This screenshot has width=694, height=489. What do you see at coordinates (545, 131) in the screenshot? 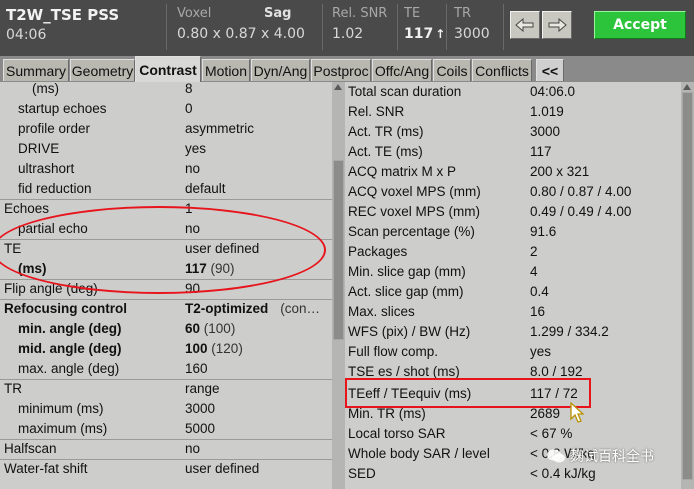
I see `info-value: 3000` at bounding box center [545, 131].